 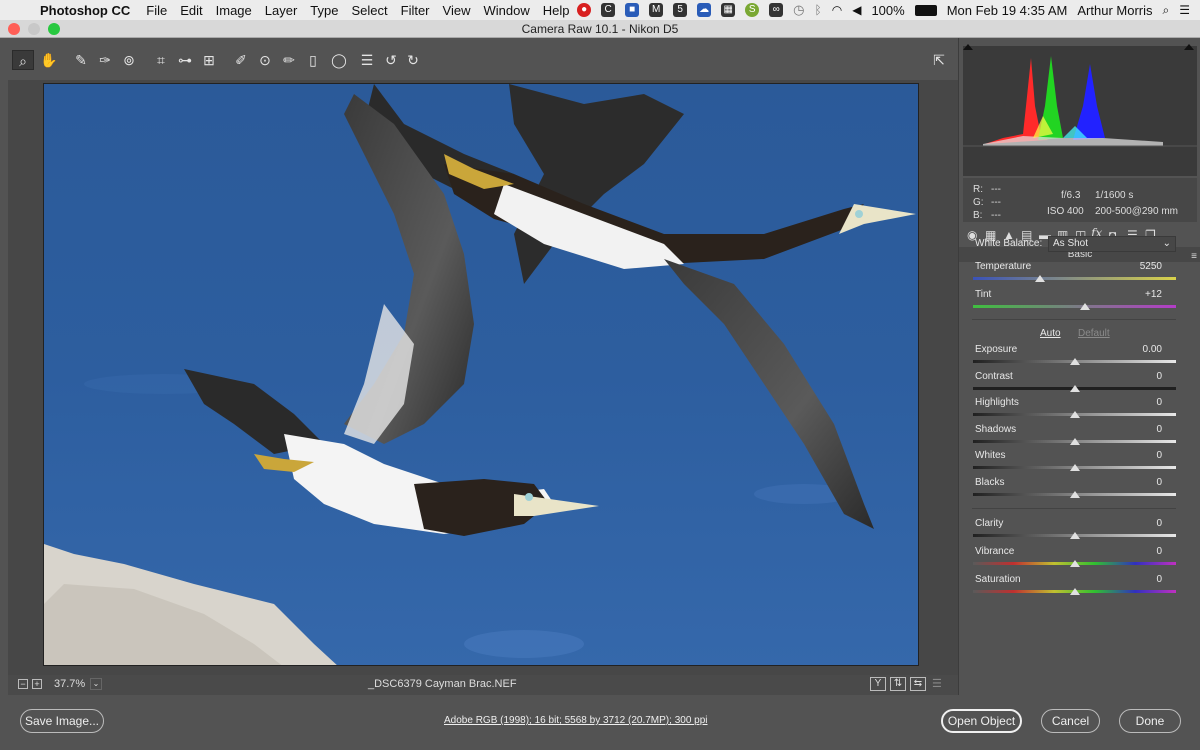 I want to click on radial-filter-icon: ◯, so click(x=339, y=60).